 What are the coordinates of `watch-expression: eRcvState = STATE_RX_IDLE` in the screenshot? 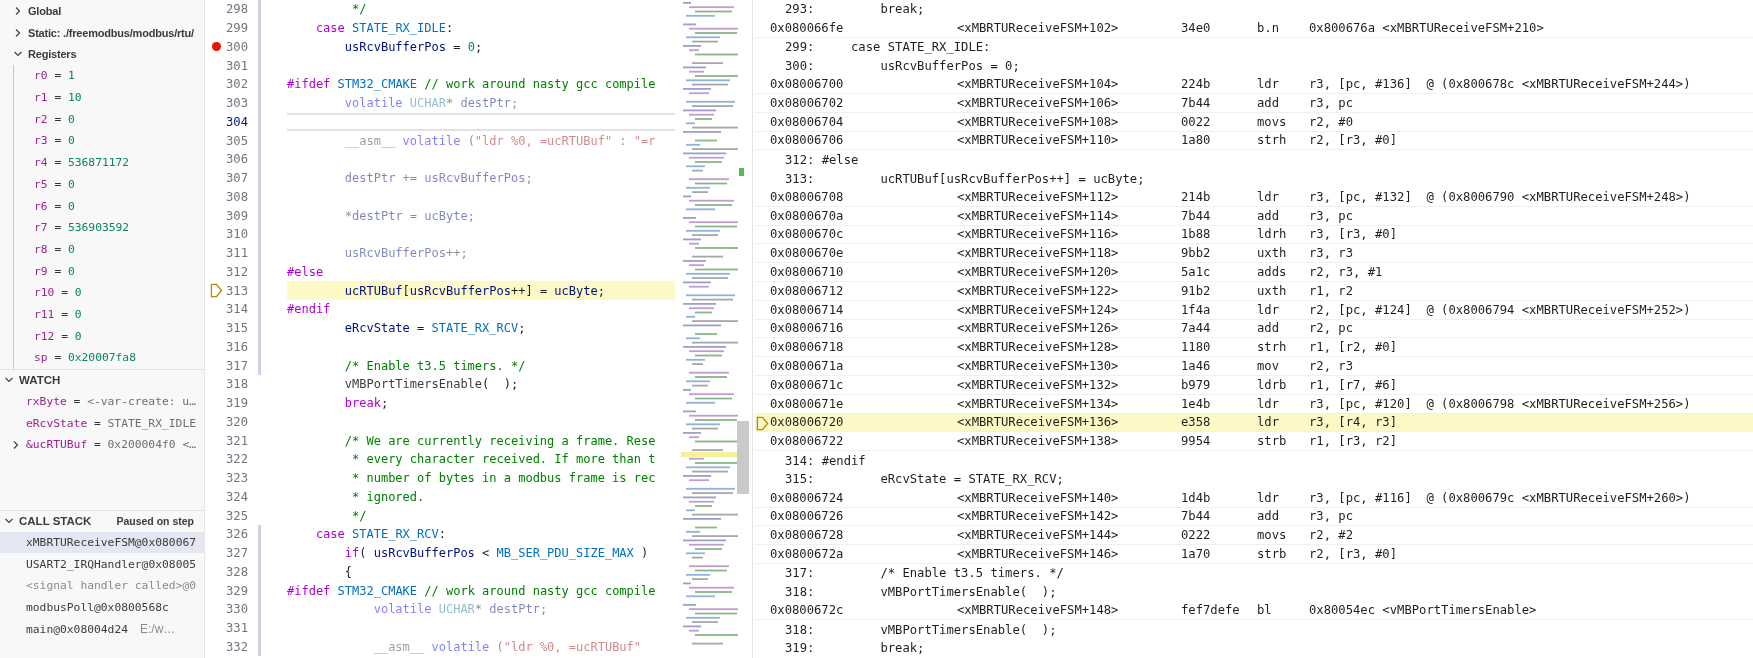 It's located at (111, 423).